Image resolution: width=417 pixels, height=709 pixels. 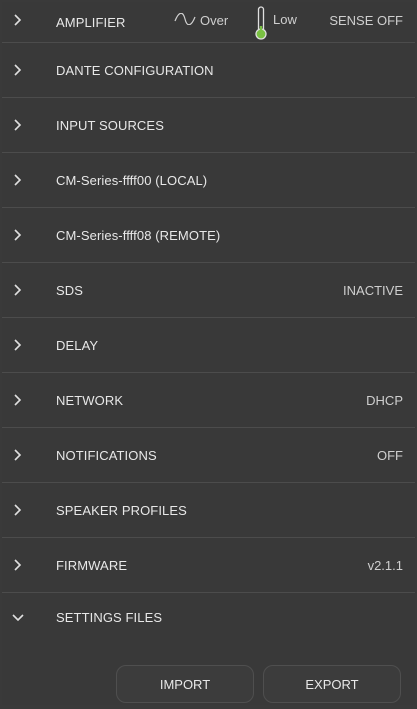 I want to click on section-row: NOTIFICATIONS OFF, so click(x=208, y=455).